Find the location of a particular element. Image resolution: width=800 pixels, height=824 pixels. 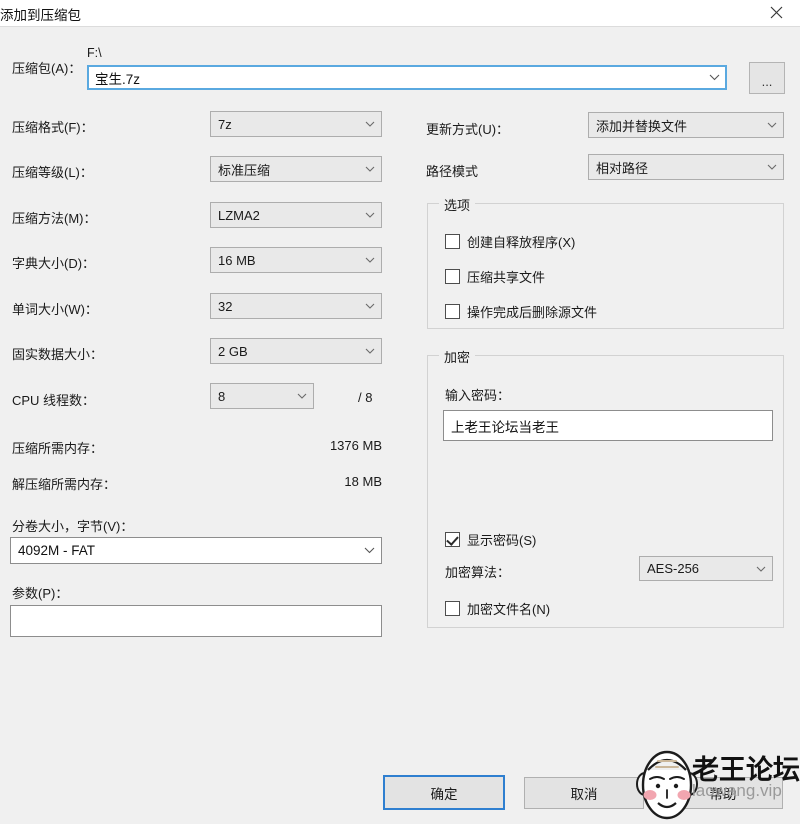

encryption-method-value: AES-256 is located at coordinates (673, 568).